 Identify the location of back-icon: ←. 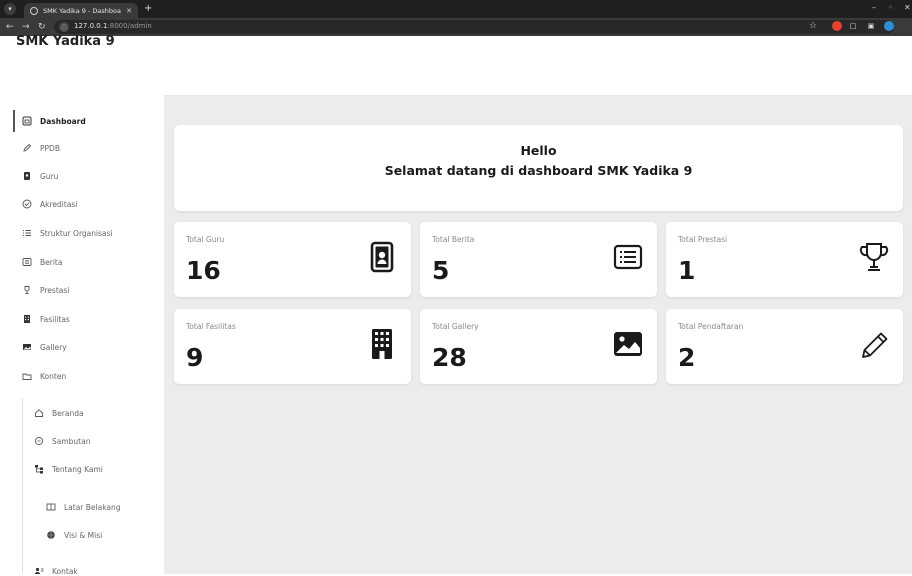
(10, 27).